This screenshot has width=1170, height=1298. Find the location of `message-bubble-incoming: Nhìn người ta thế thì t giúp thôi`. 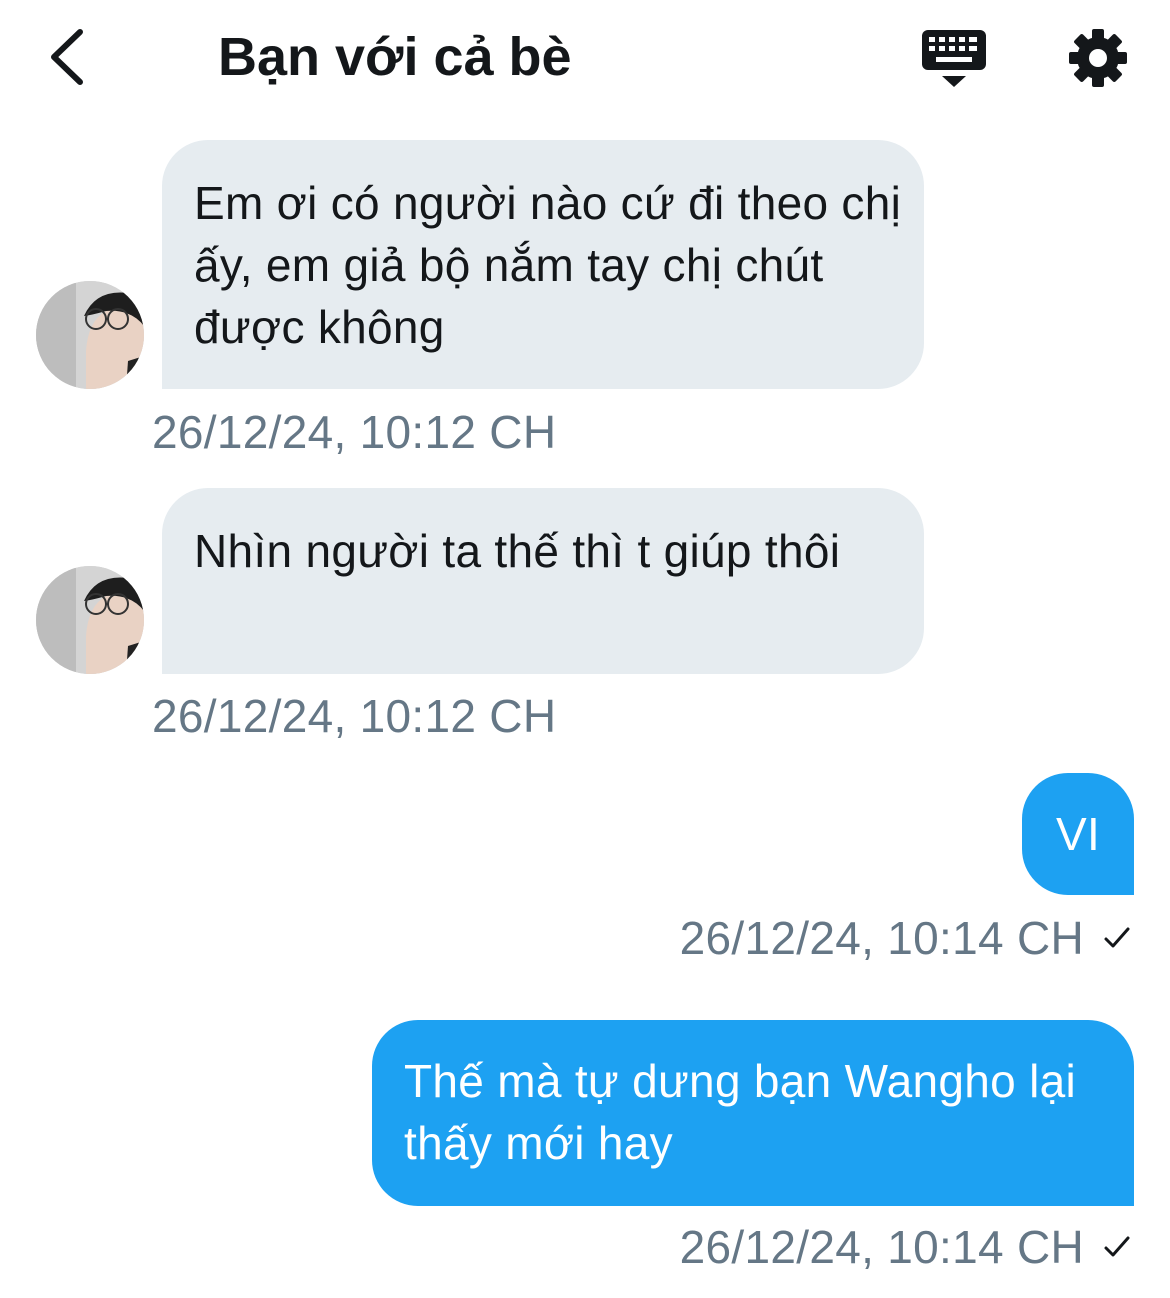

message-bubble-incoming: Nhìn người ta thế thì t giúp thôi is located at coordinates (543, 581).